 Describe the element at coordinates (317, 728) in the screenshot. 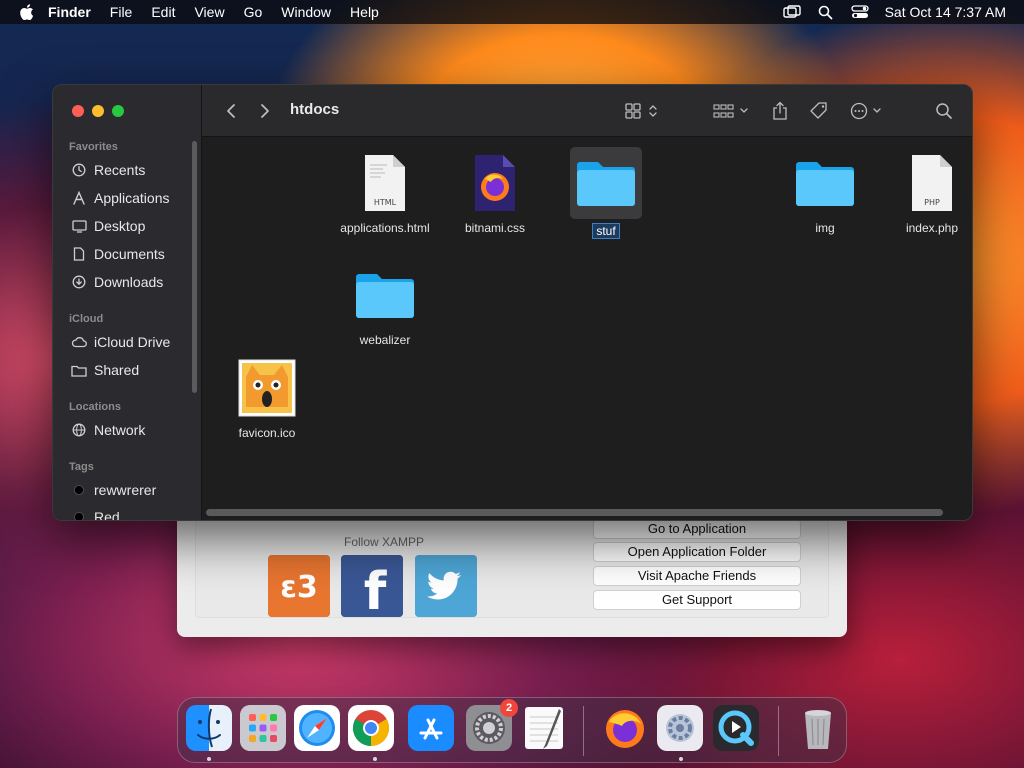

I see `dock-safari-icon` at that location.